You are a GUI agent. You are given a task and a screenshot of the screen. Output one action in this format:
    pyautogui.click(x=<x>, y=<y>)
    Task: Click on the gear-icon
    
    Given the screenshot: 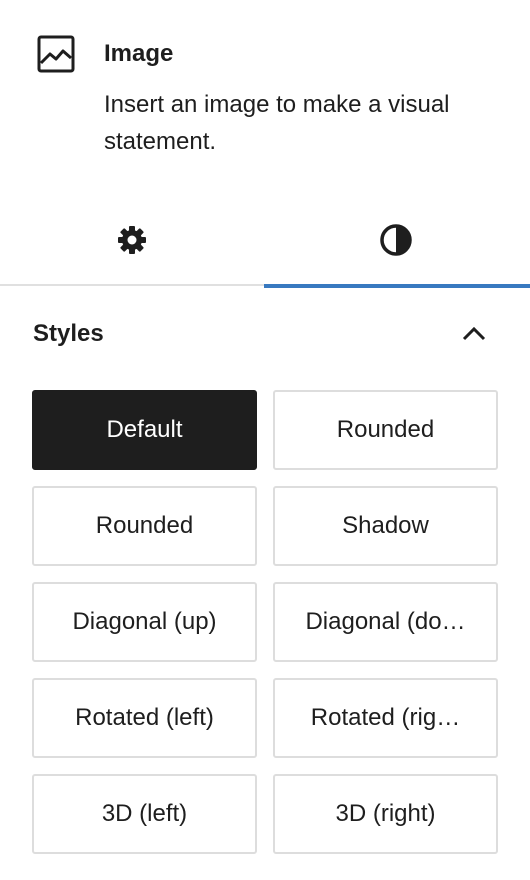 What is the action you would take?
    pyautogui.click(x=132, y=240)
    